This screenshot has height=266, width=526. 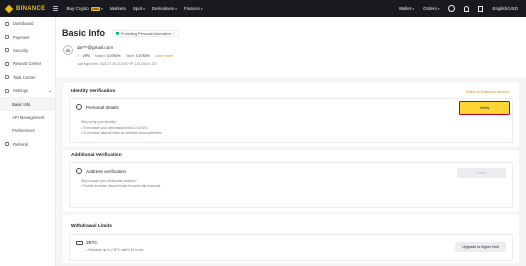 What do you see at coordinates (79, 171) in the screenshot?
I see `location-pin-icon` at bounding box center [79, 171].